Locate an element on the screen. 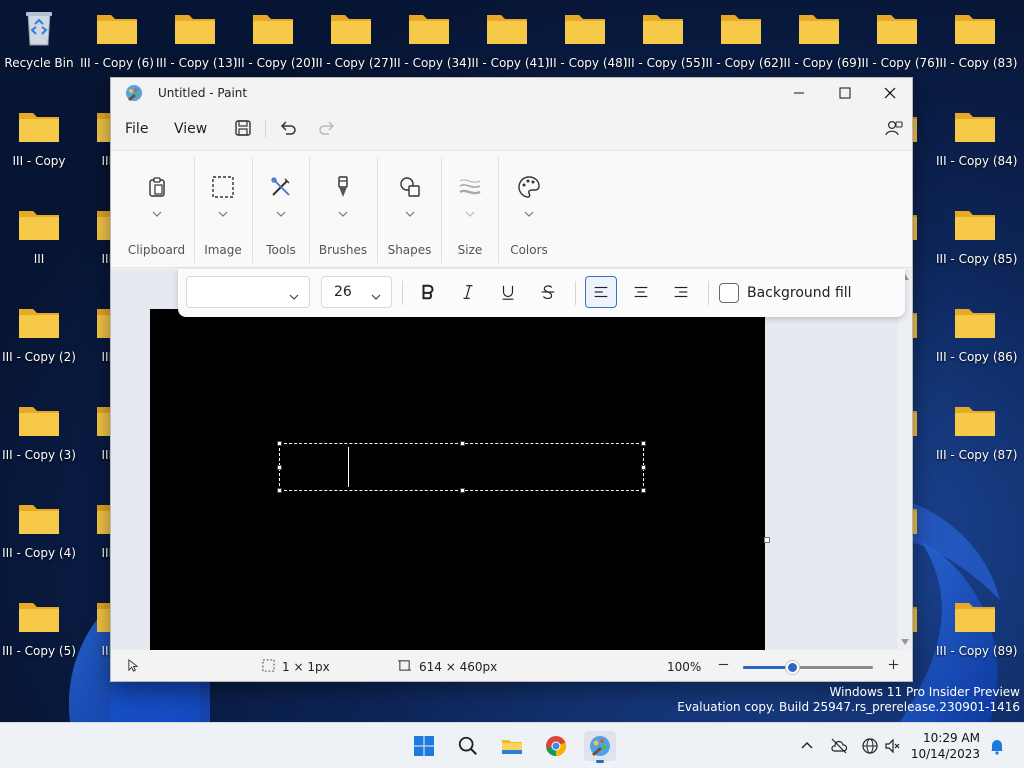 The height and width of the screenshot is (768, 1024). desktop-folder: III - Copy is located at coordinates (39, 133).